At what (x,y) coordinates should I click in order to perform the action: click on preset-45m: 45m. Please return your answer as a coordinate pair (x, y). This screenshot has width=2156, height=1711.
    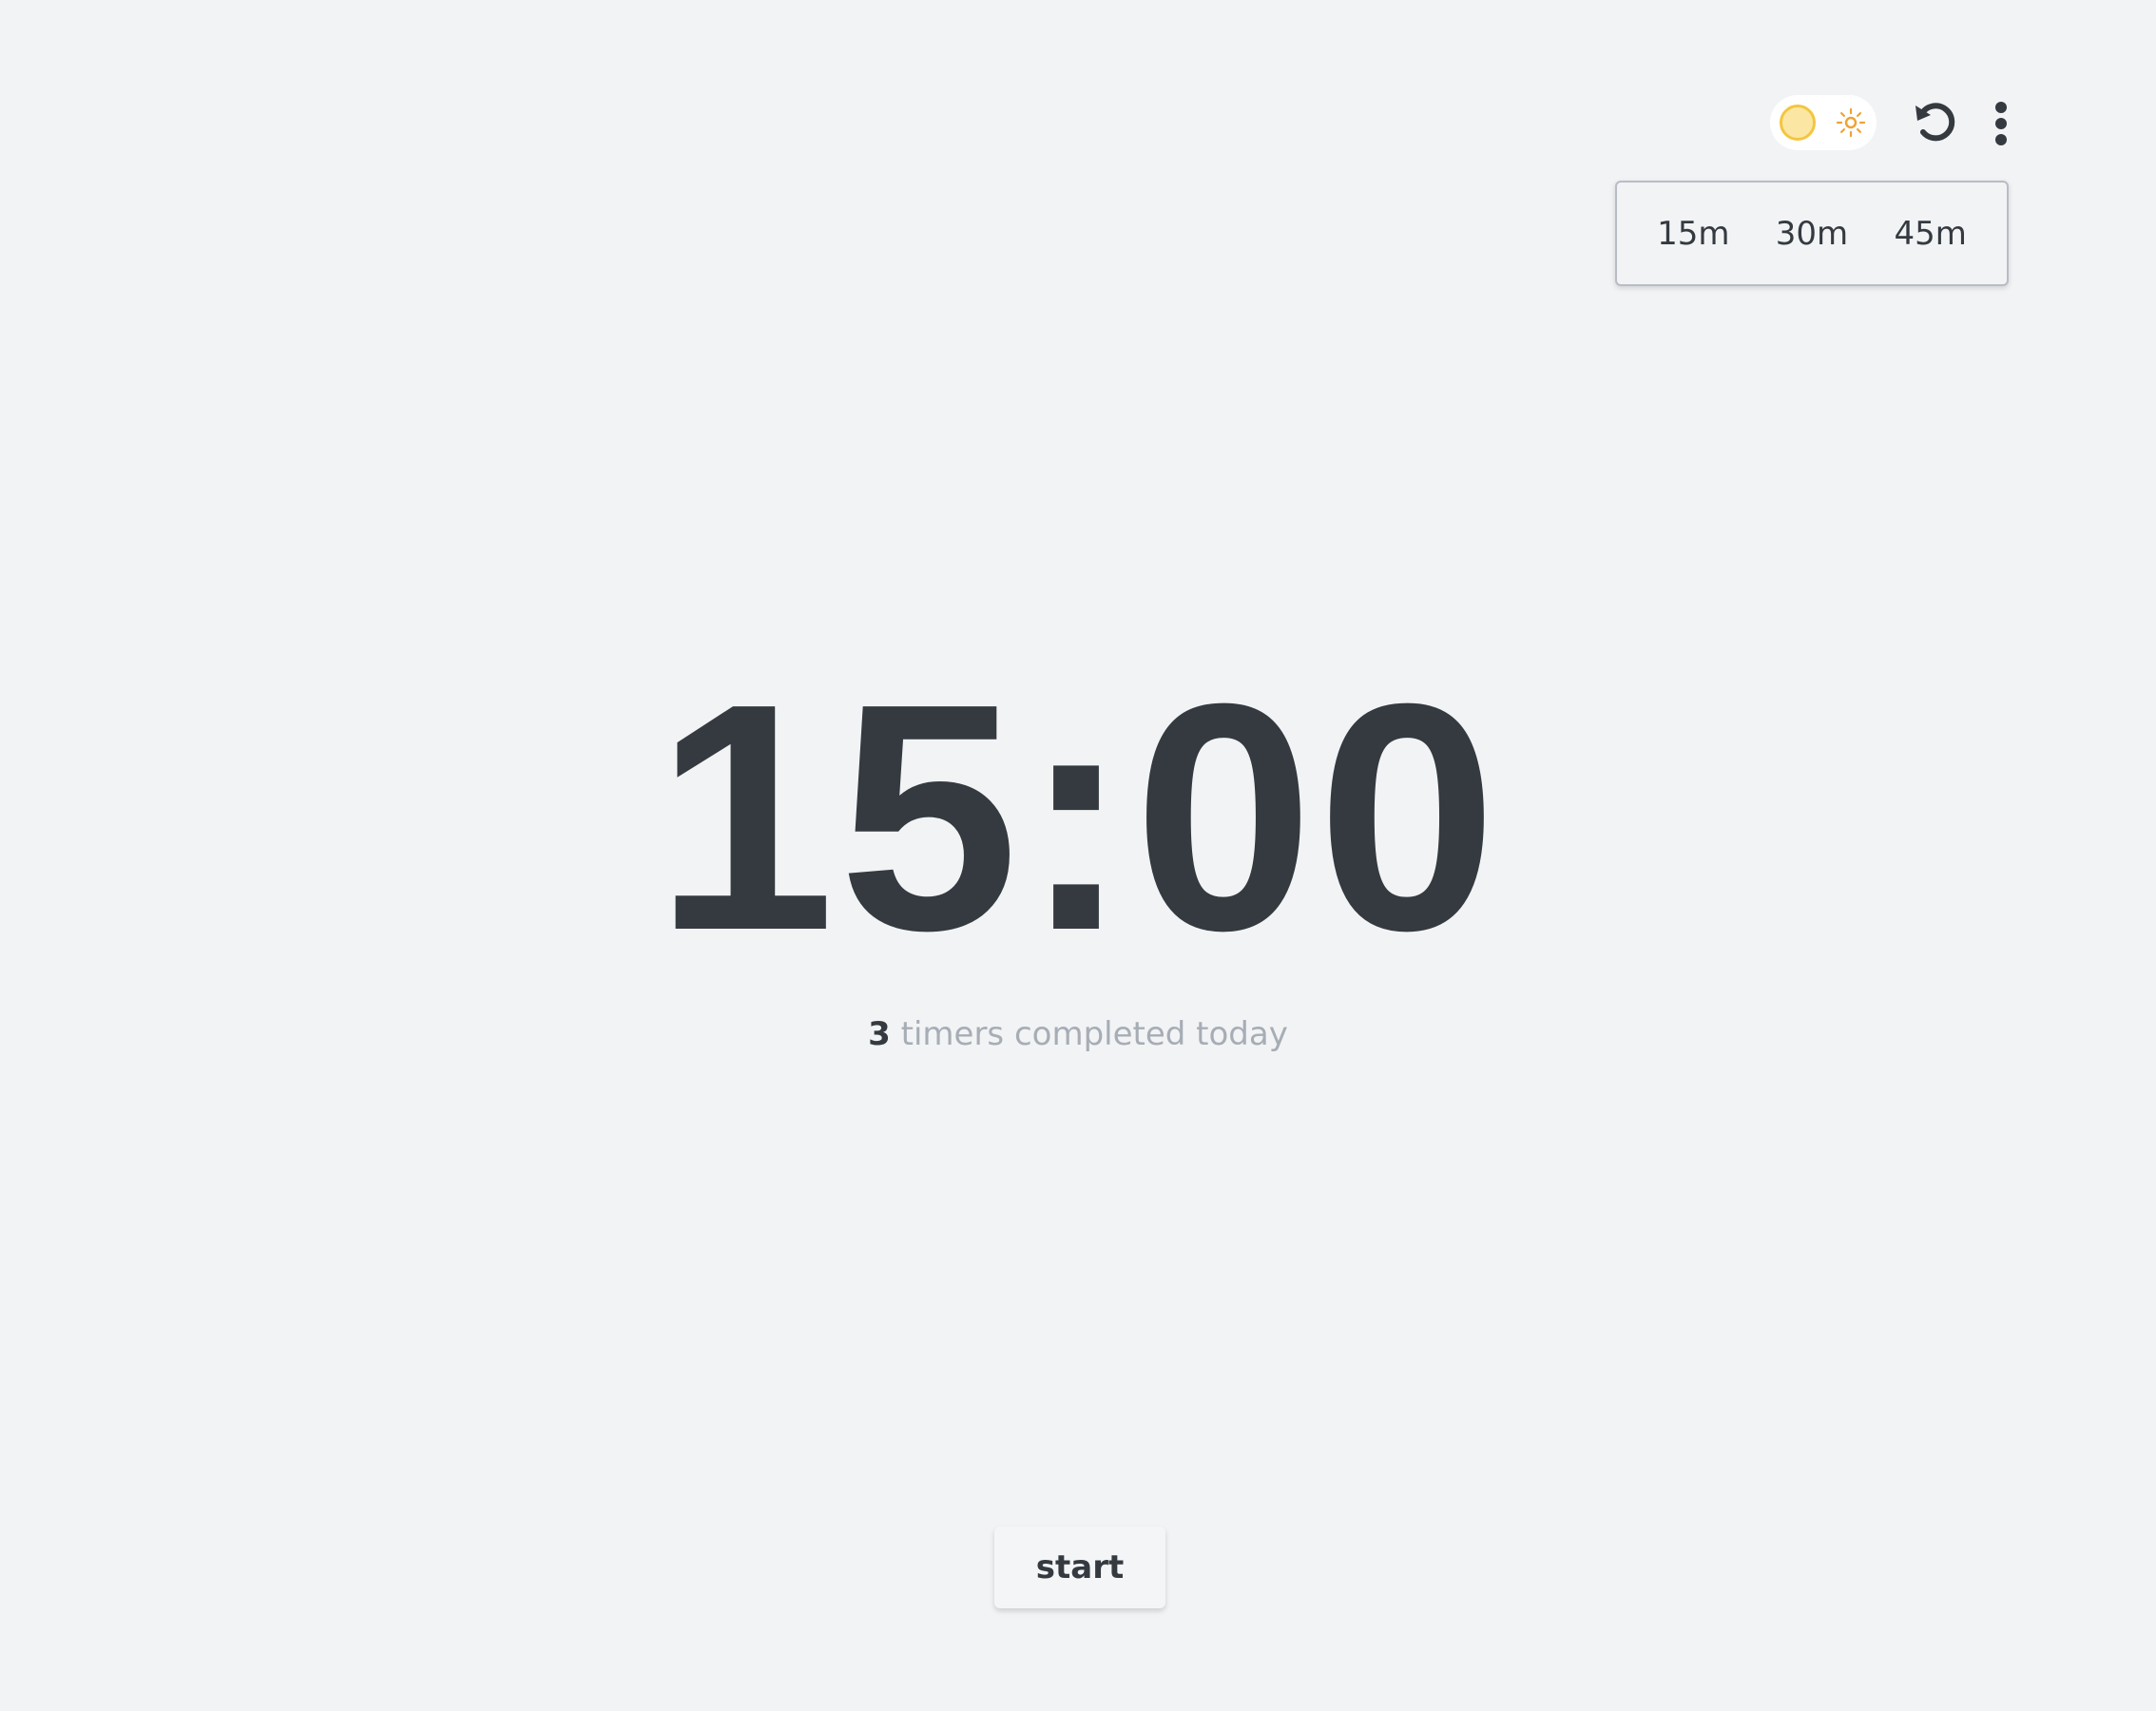
    Looking at the image, I should click on (1929, 233).